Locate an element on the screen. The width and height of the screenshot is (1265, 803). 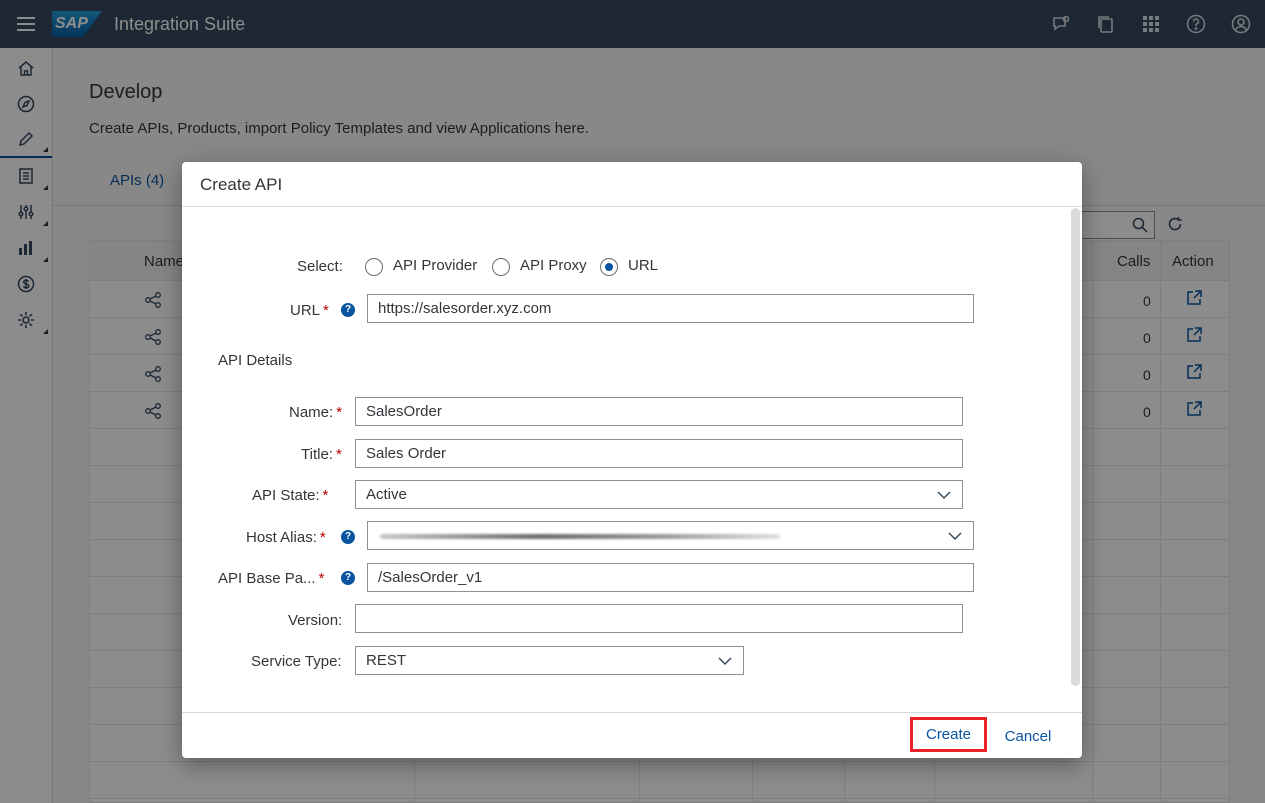
select-label: Select: is located at coordinates (320, 266).